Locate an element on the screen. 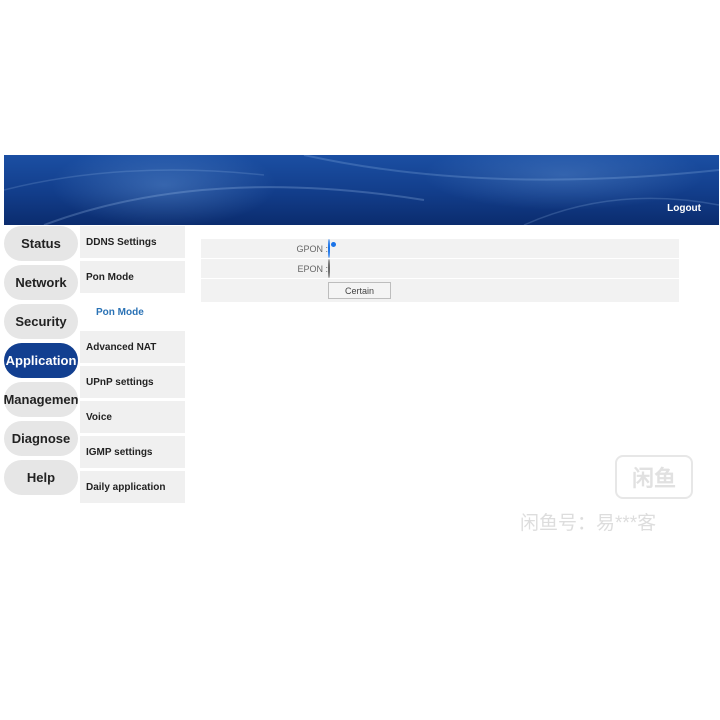 The image size is (720, 720). nav-application: Application is located at coordinates (41, 360).